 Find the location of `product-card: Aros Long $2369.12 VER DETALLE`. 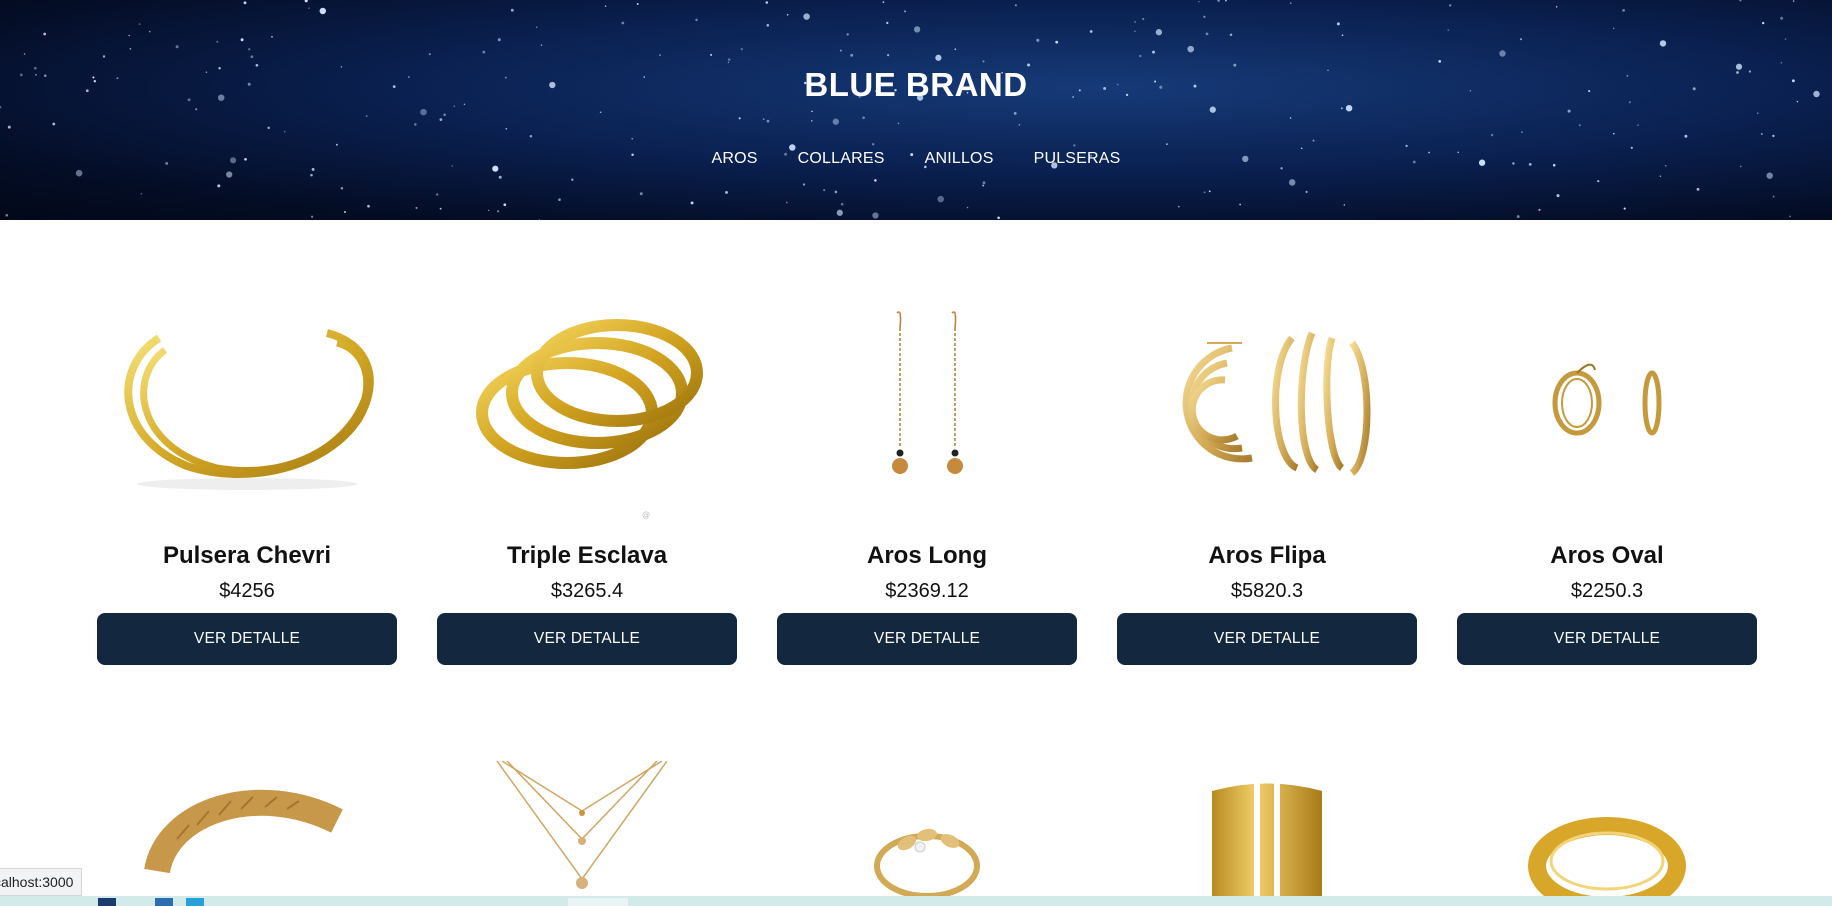

product-card: Aros Long $2369.12 VER DETALLE is located at coordinates (927, 466).